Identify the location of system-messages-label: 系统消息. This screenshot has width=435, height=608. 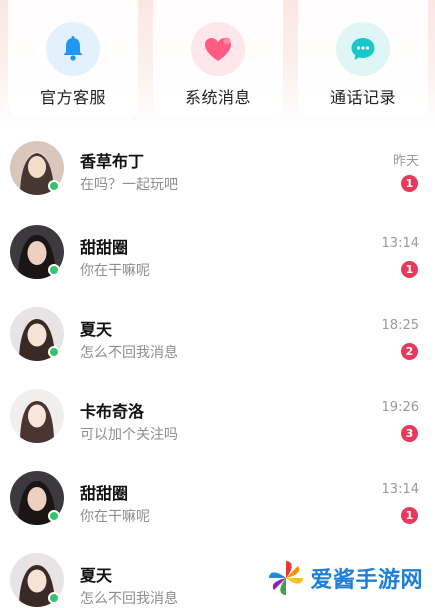
(217, 97).